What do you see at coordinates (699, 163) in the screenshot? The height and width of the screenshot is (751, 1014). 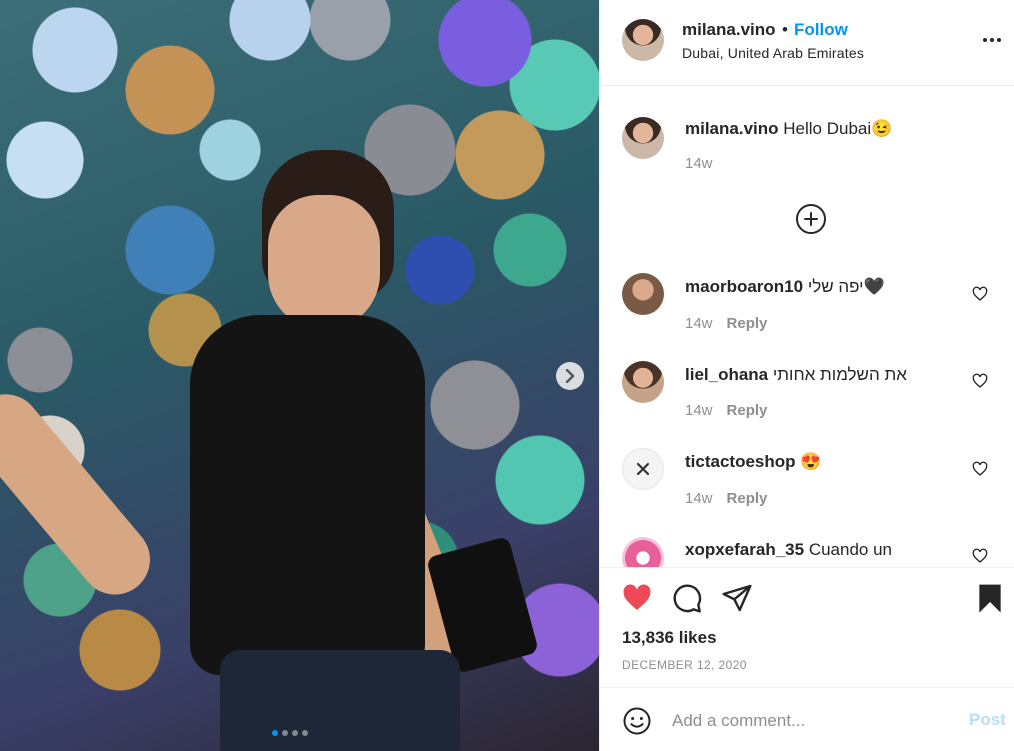 I see `caption-timestamp: 14w` at bounding box center [699, 163].